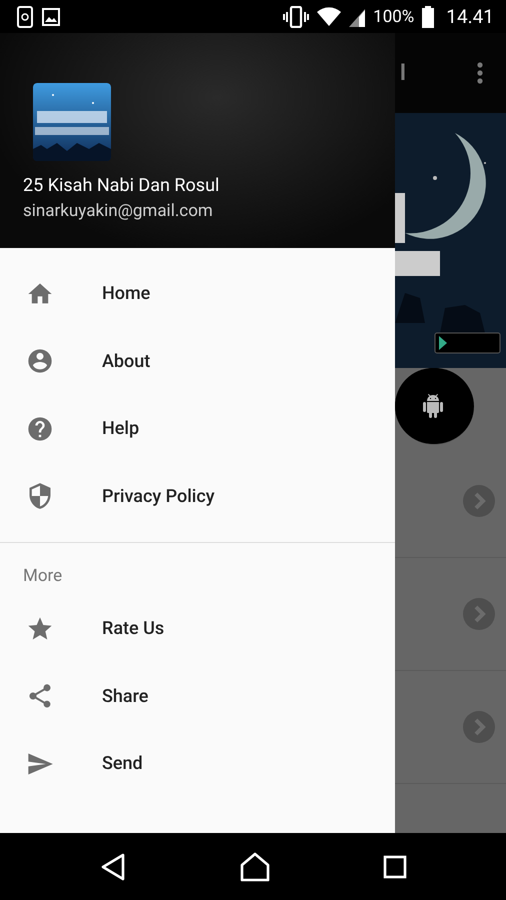  I want to click on section-heading: More, so click(43, 576).